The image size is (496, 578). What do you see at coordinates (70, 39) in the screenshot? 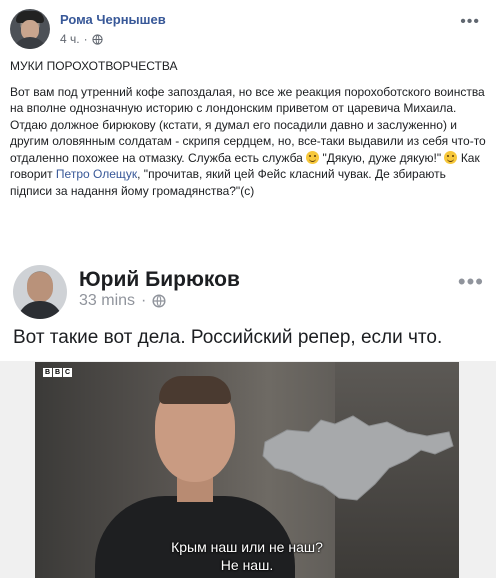
I see `post-time: 4 ч.` at bounding box center [70, 39].